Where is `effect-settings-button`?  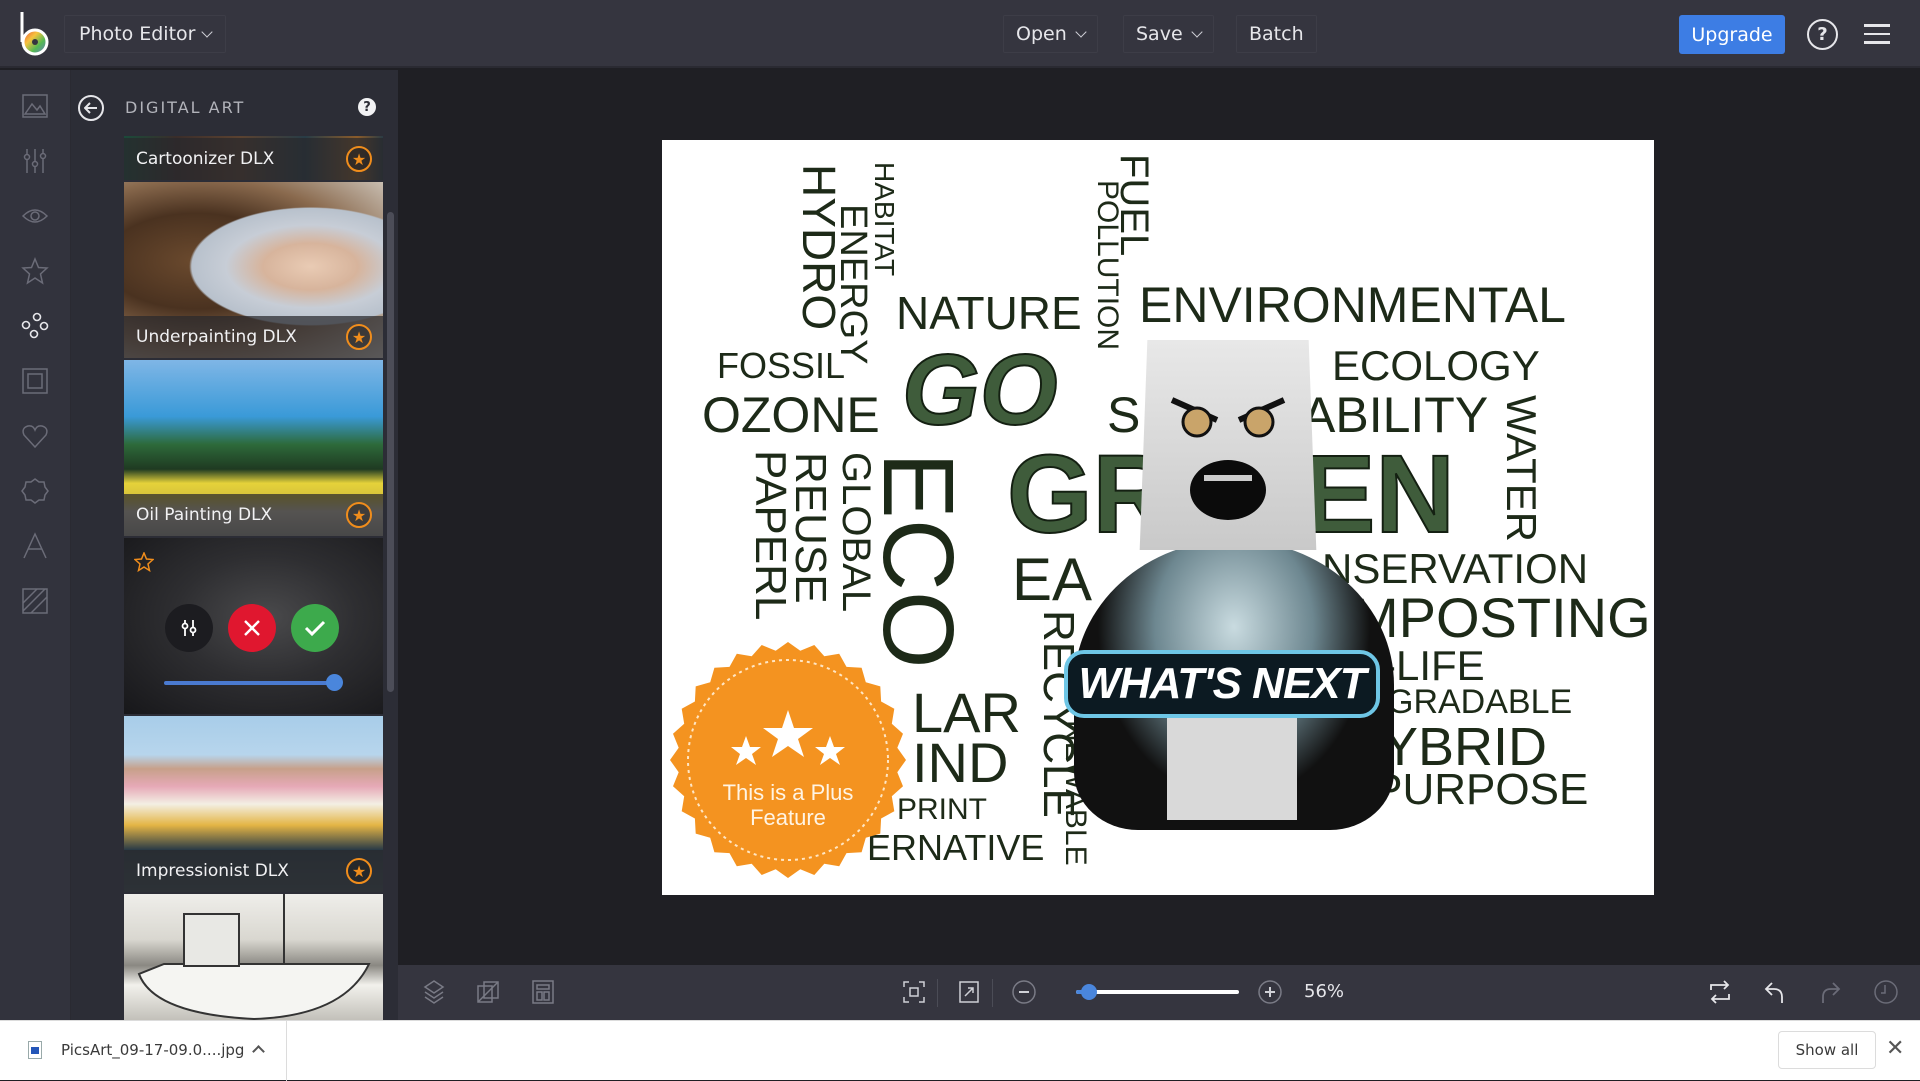 effect-settings-button is located at coordinates (189, 628).